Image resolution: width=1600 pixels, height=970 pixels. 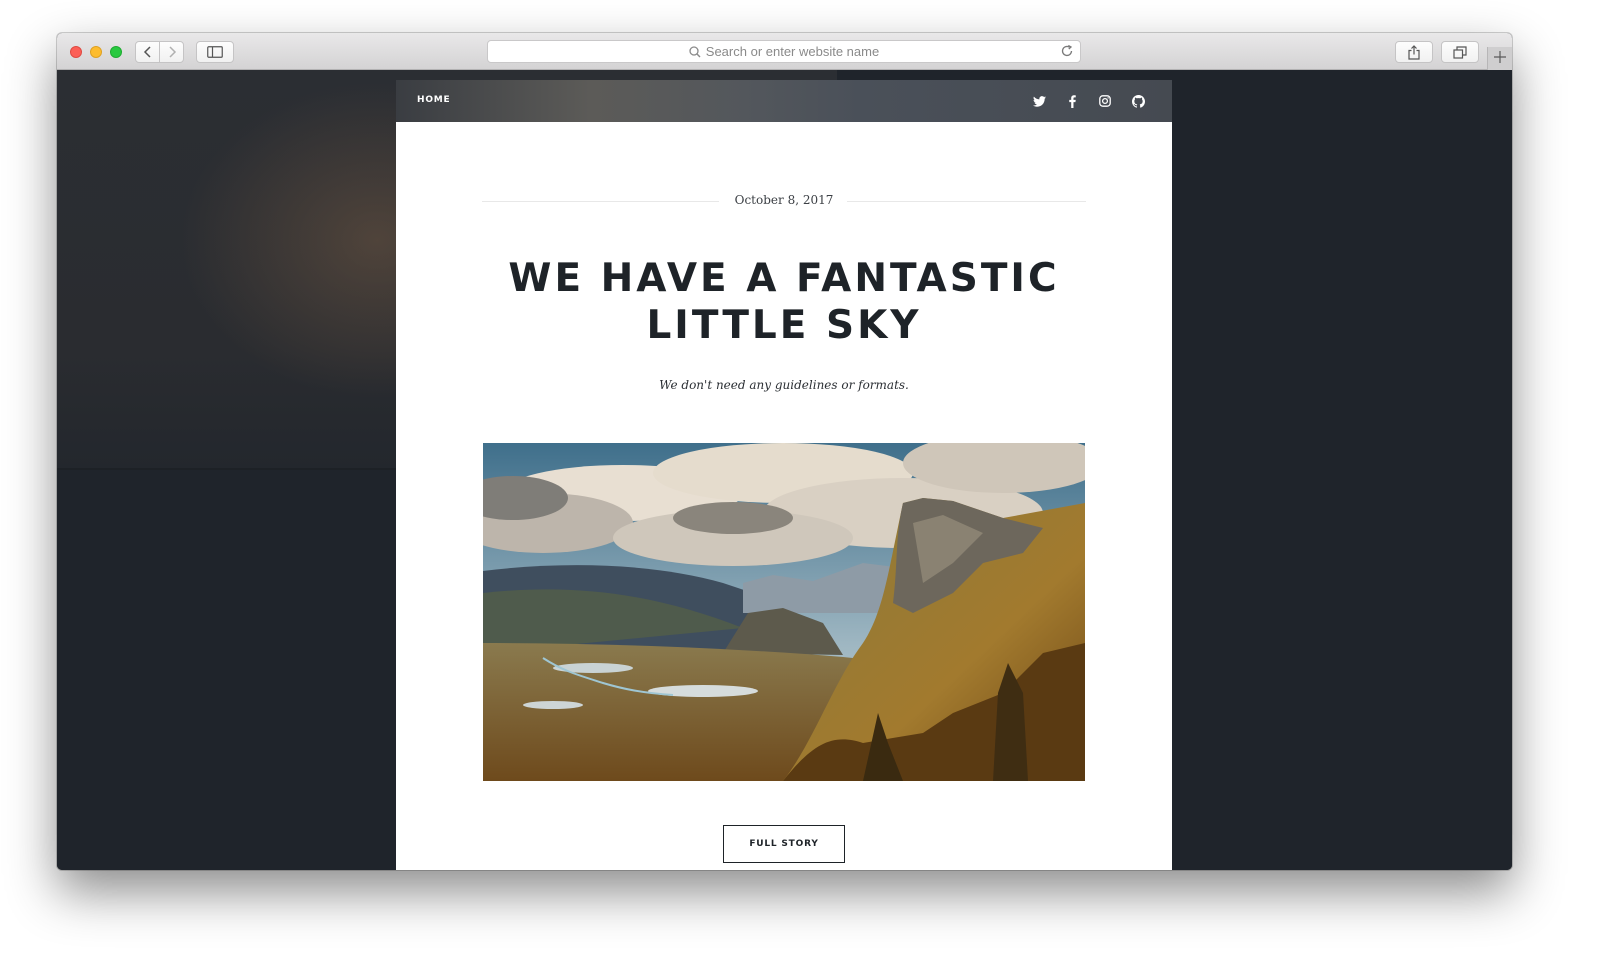 I want to click on post-title-line: WE HAVE A FANTASTIC, so click(x=784, y=278).